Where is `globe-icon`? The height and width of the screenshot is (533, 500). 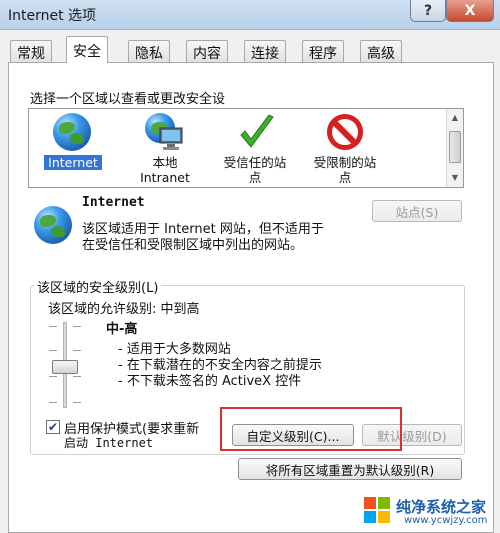
globe-icon is located at coordinates (72, 132).